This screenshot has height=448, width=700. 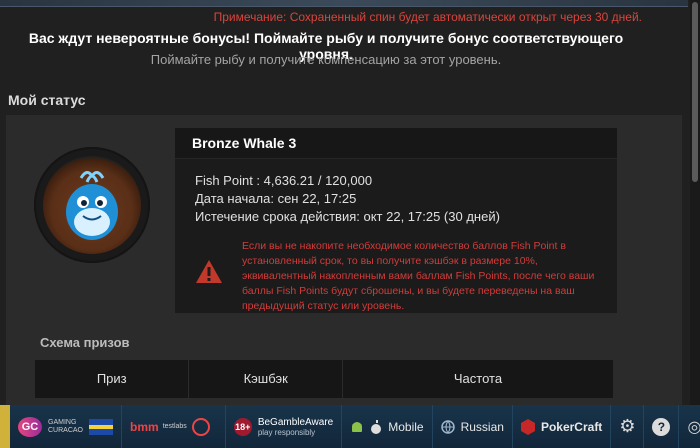 I want to click on age-18-badge: 18+, so click(x=242, y=426).